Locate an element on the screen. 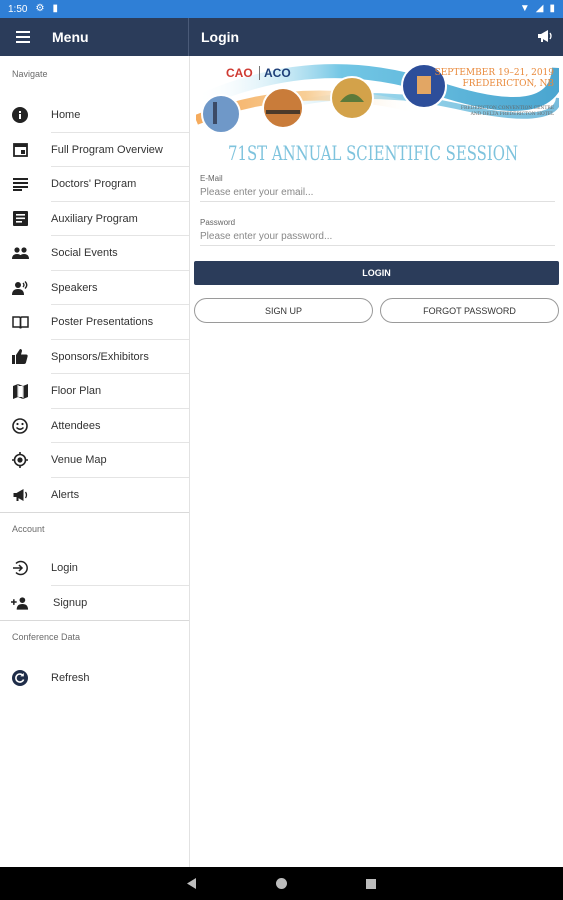 The image size is (563, 900). nav-item-label: Login is located at coordinates (64, 568).